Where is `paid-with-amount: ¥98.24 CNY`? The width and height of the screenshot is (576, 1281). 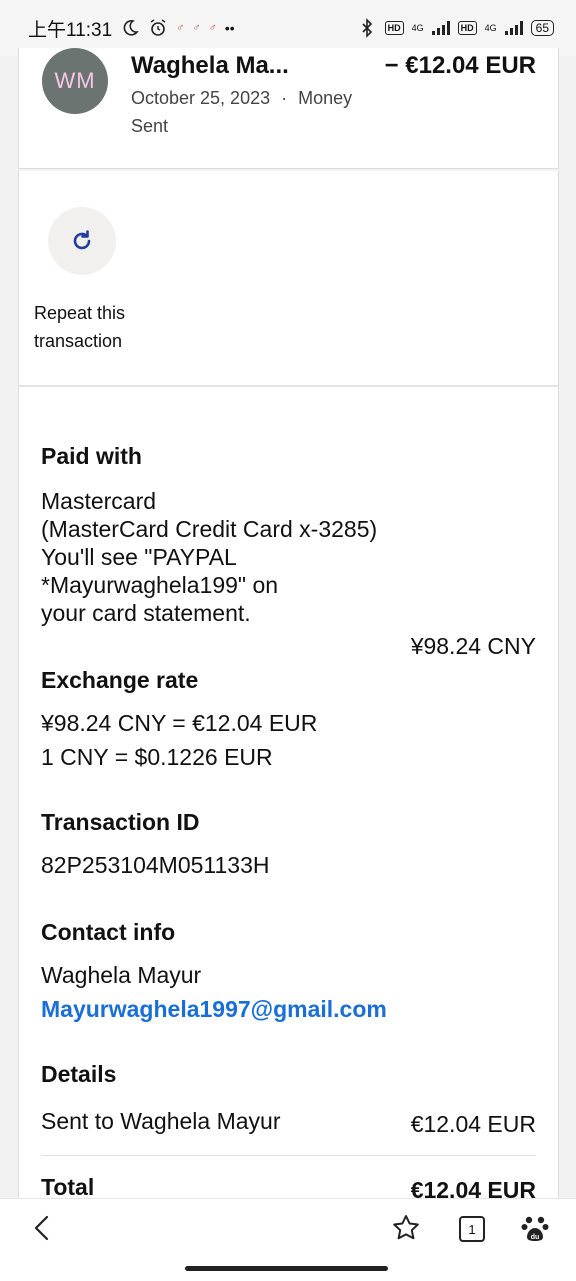
paid-with-amount: ¥98.24 CNY is located at coordinates (473, 646).